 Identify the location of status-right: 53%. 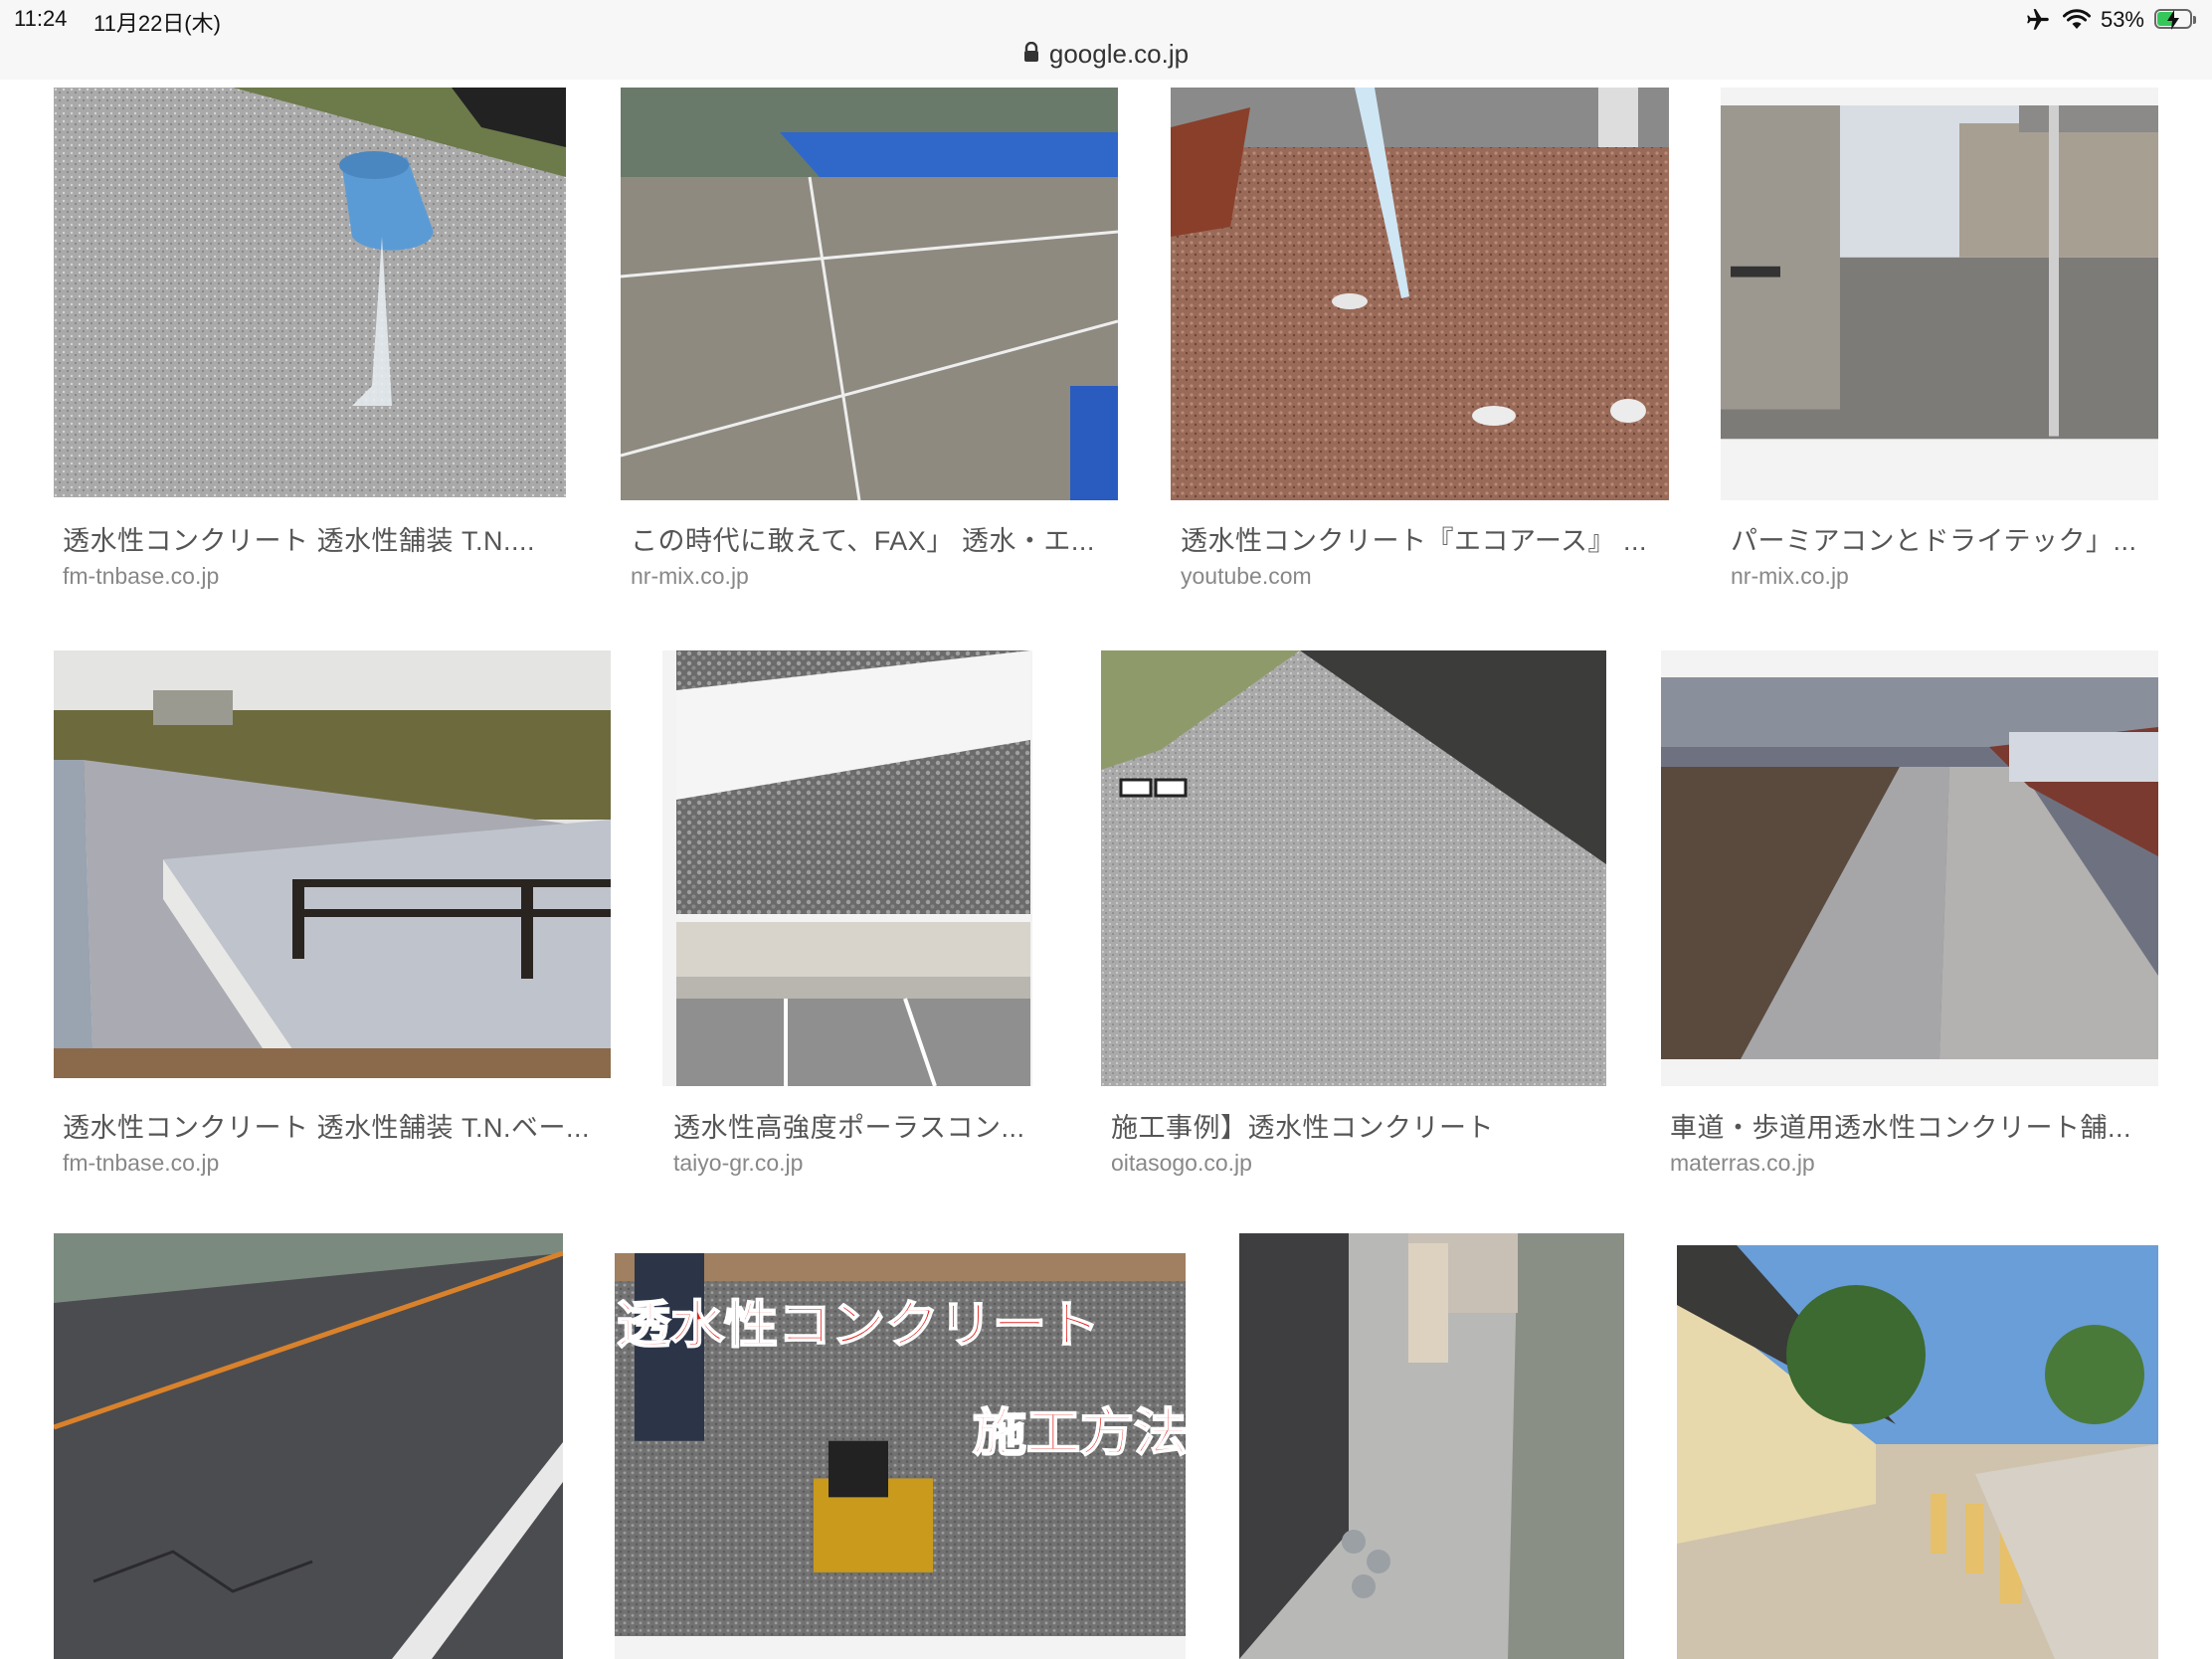
(2110, 20).